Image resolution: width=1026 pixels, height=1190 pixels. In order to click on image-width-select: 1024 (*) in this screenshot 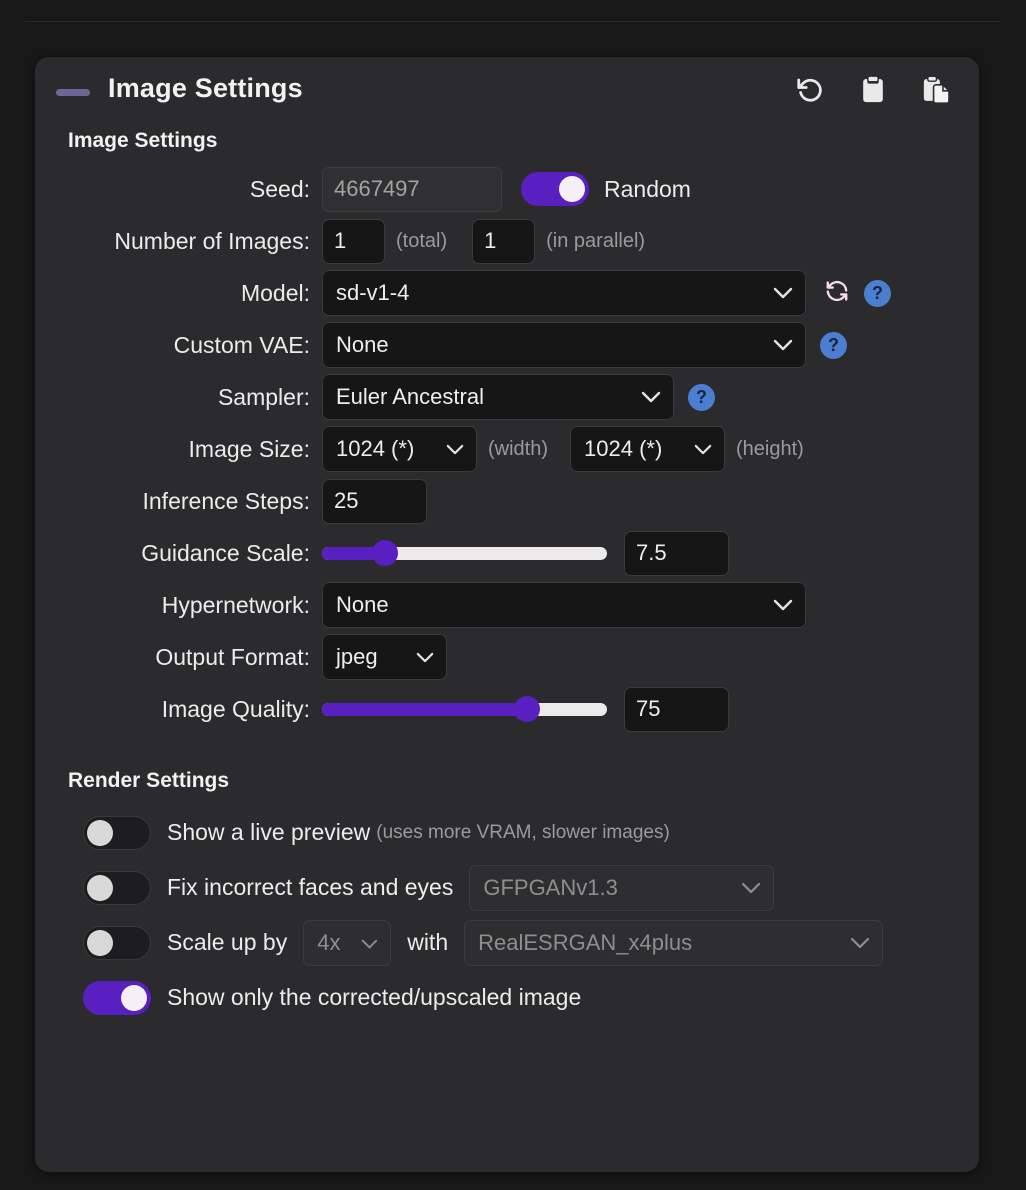, I will do `click(399, 449)`.